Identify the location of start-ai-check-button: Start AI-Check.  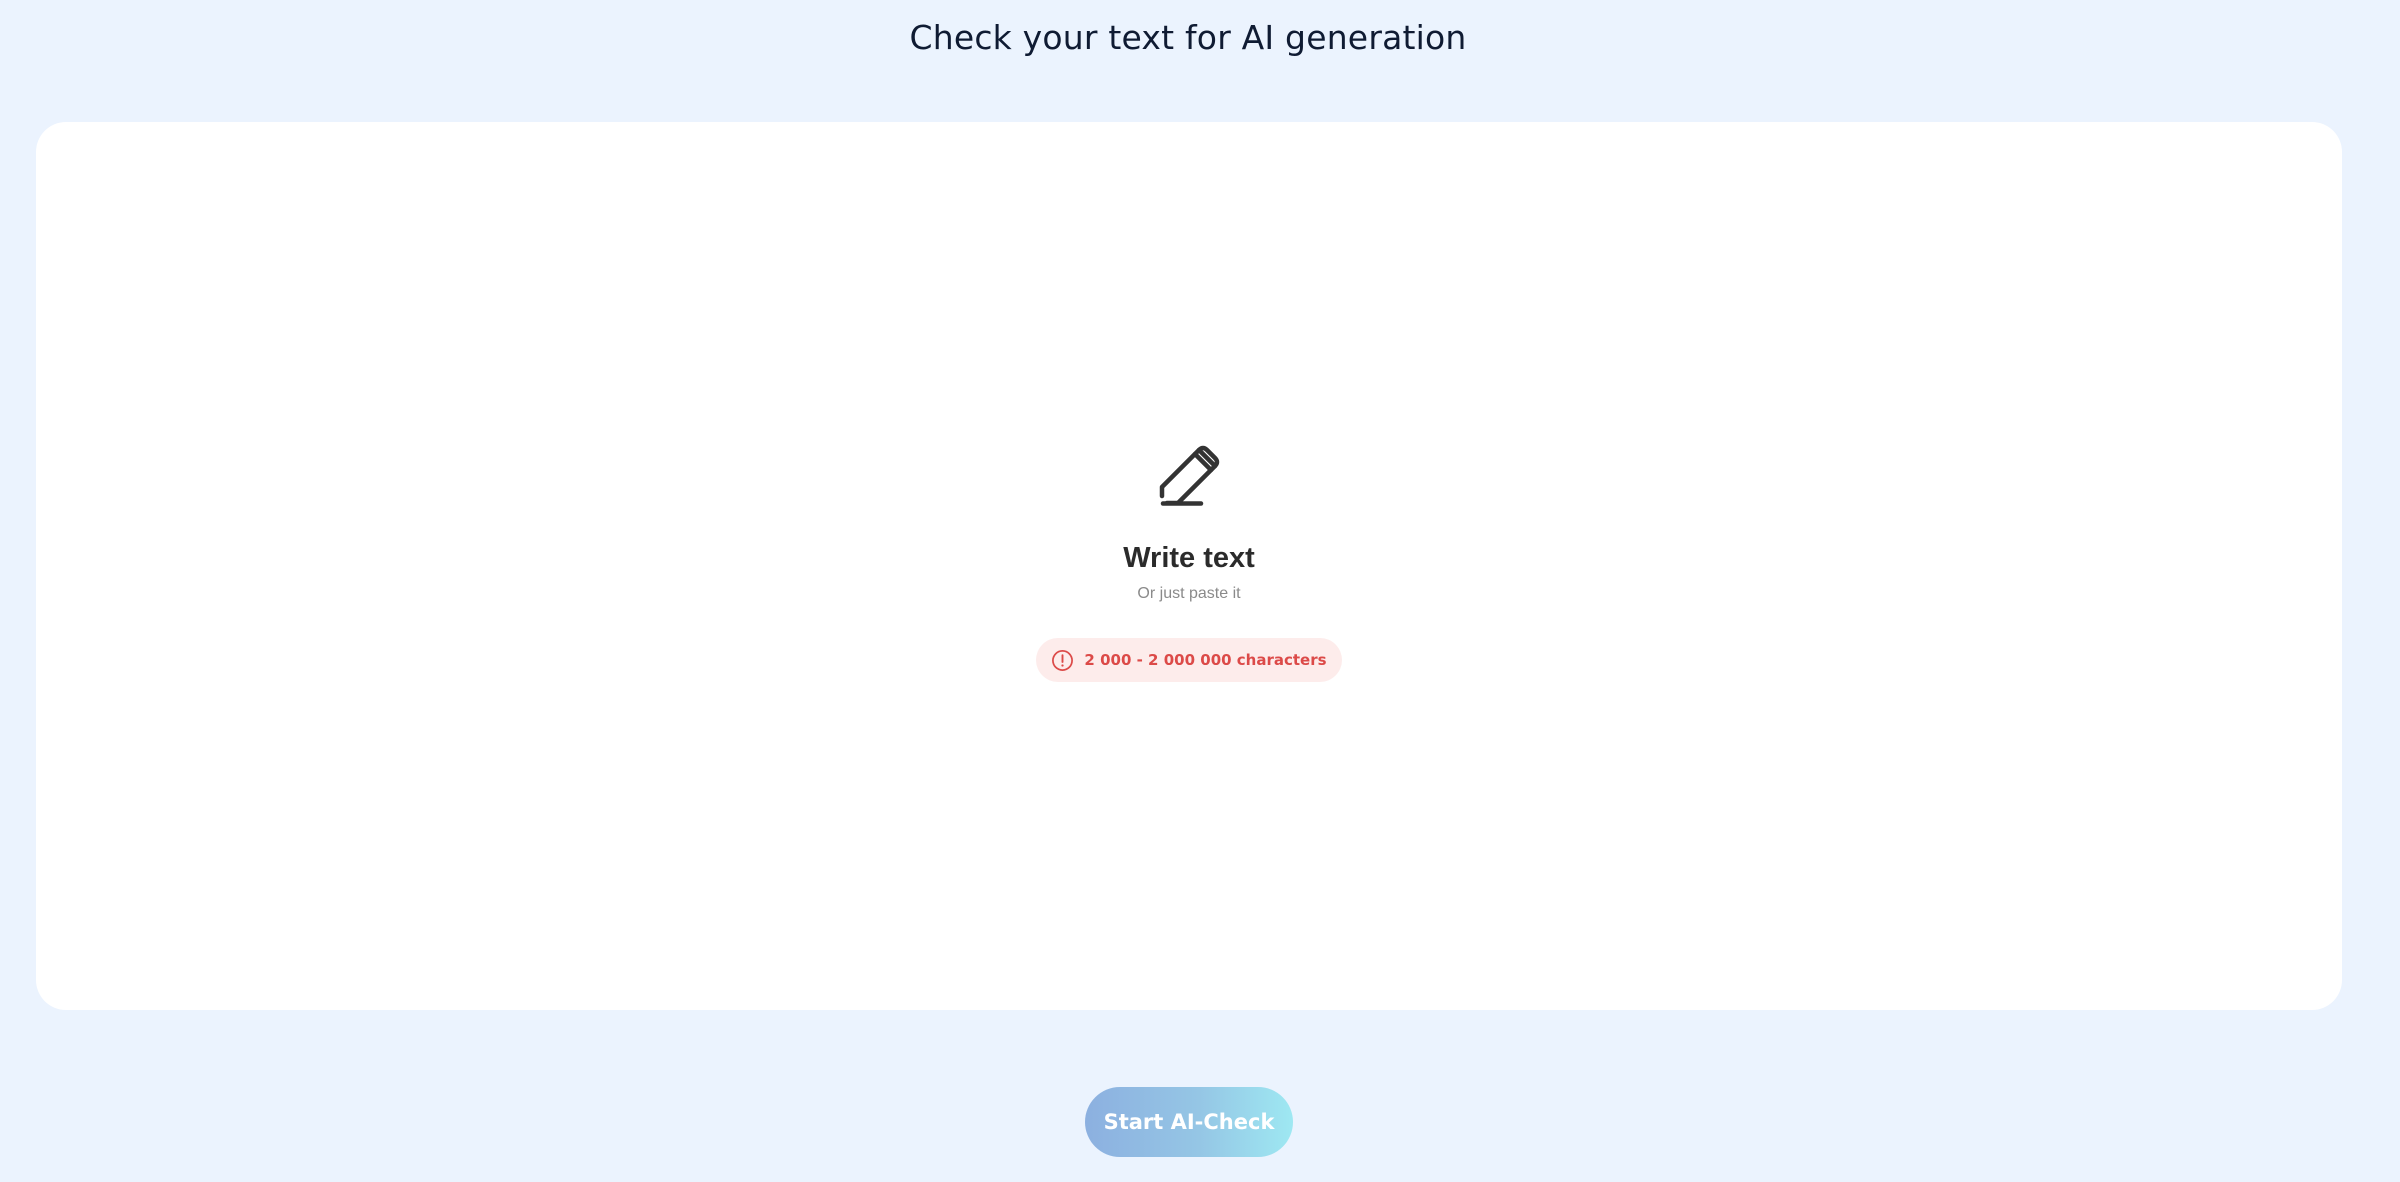
(1189, 1122).